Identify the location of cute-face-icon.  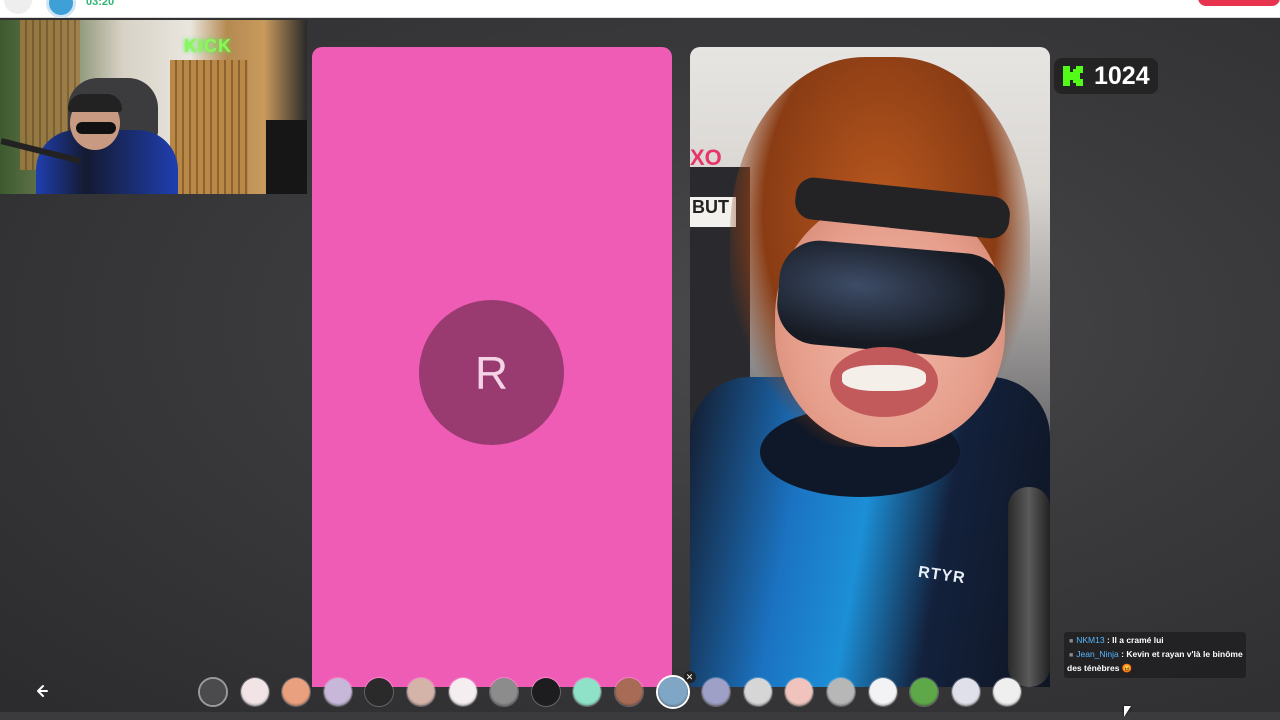
(462, 692).